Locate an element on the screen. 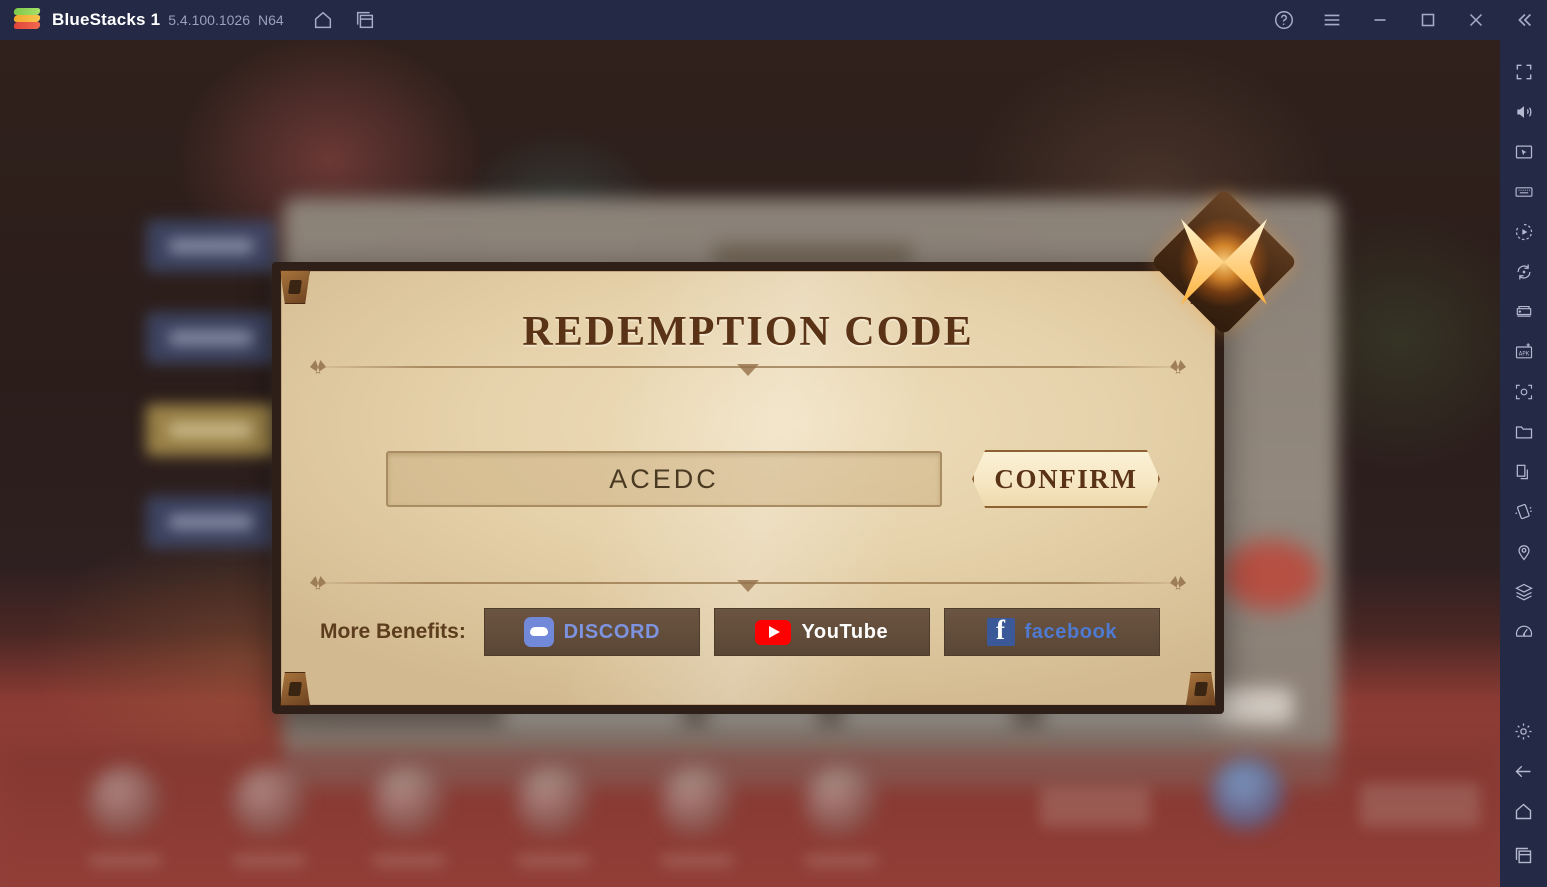 The image size is (1547, 887). menu-icon is located at coordinates (1332, 20).